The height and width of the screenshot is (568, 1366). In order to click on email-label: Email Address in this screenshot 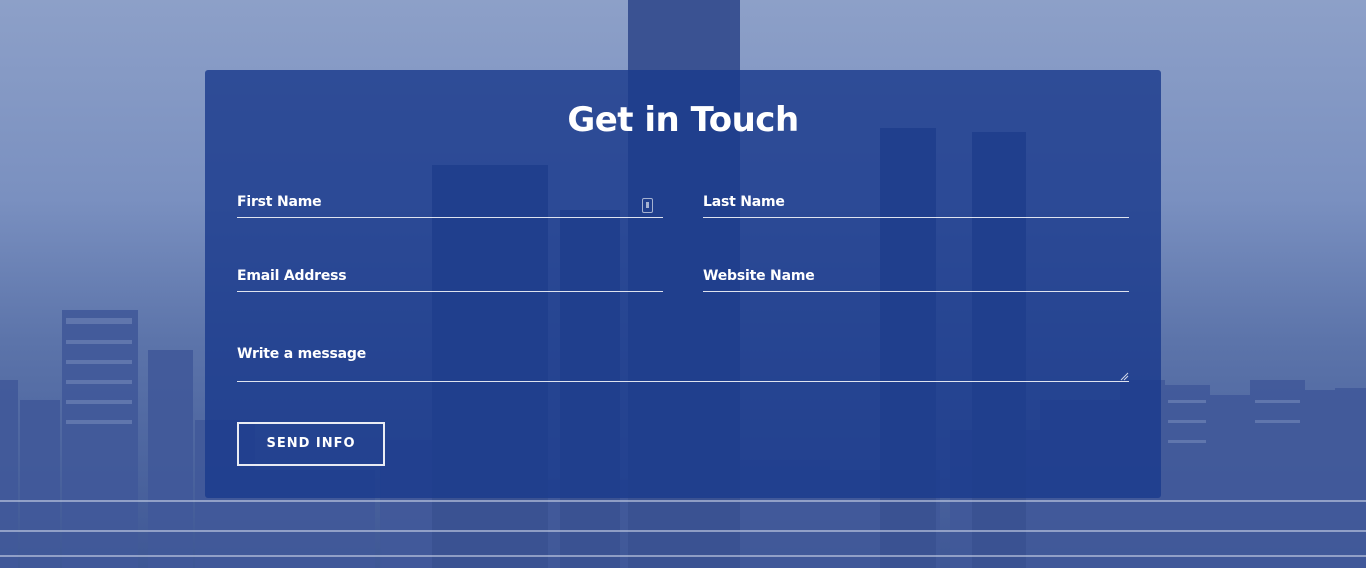, I will do `click(292, 276)`.